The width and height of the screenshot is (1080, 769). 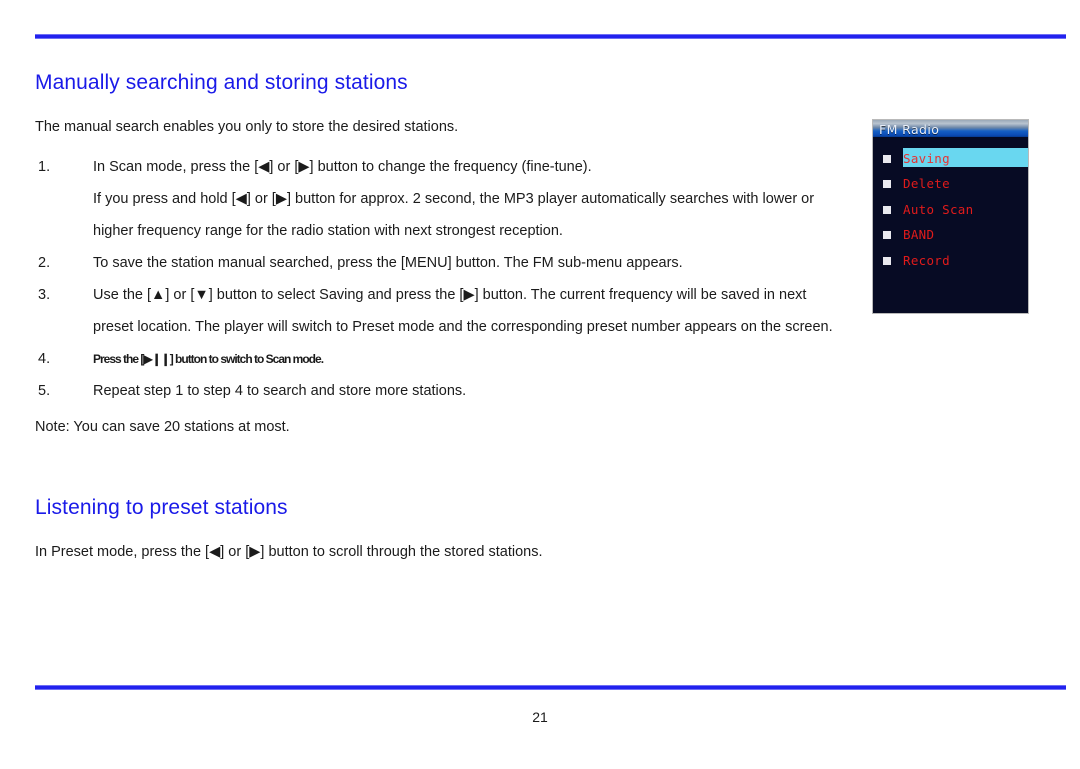 I want to click on page-number: 21, so click(x=540, y=717).